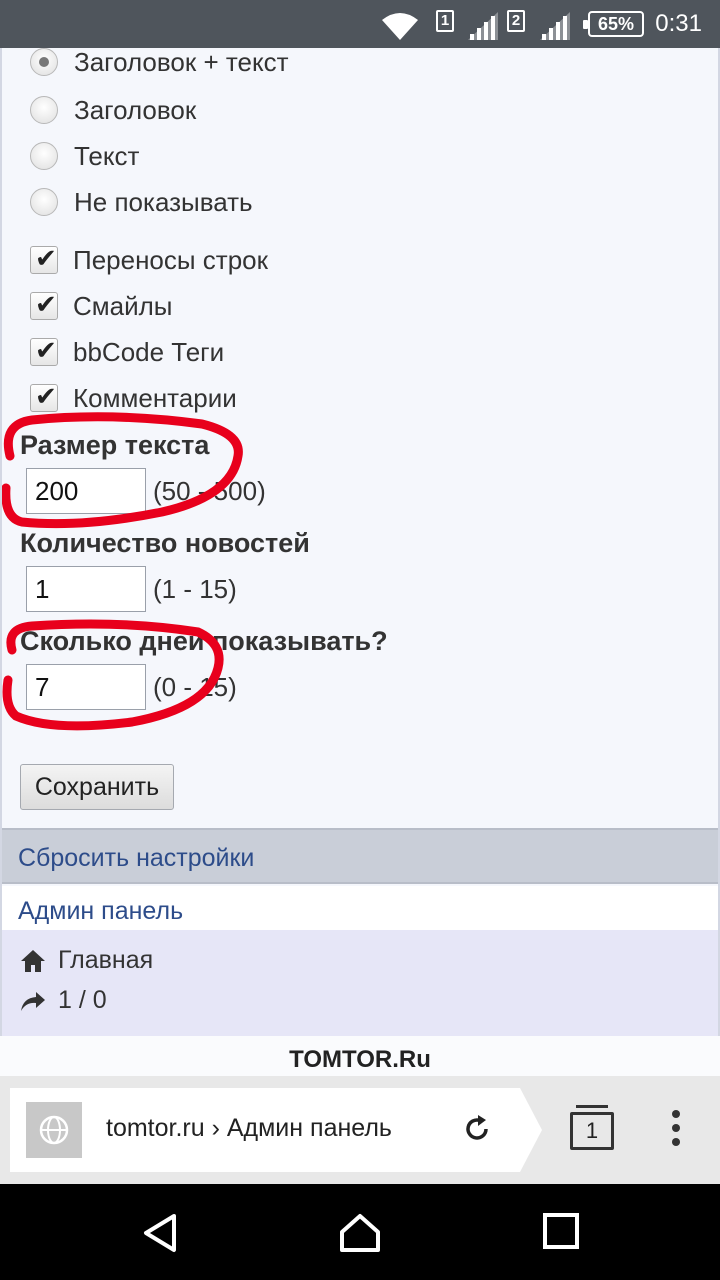 This screenshot has height=1280, width=720. What do you see at coordinates (613, 24) in the screenshot?
I see `battery-indicator: 65%` at bounding box center [613, 24].